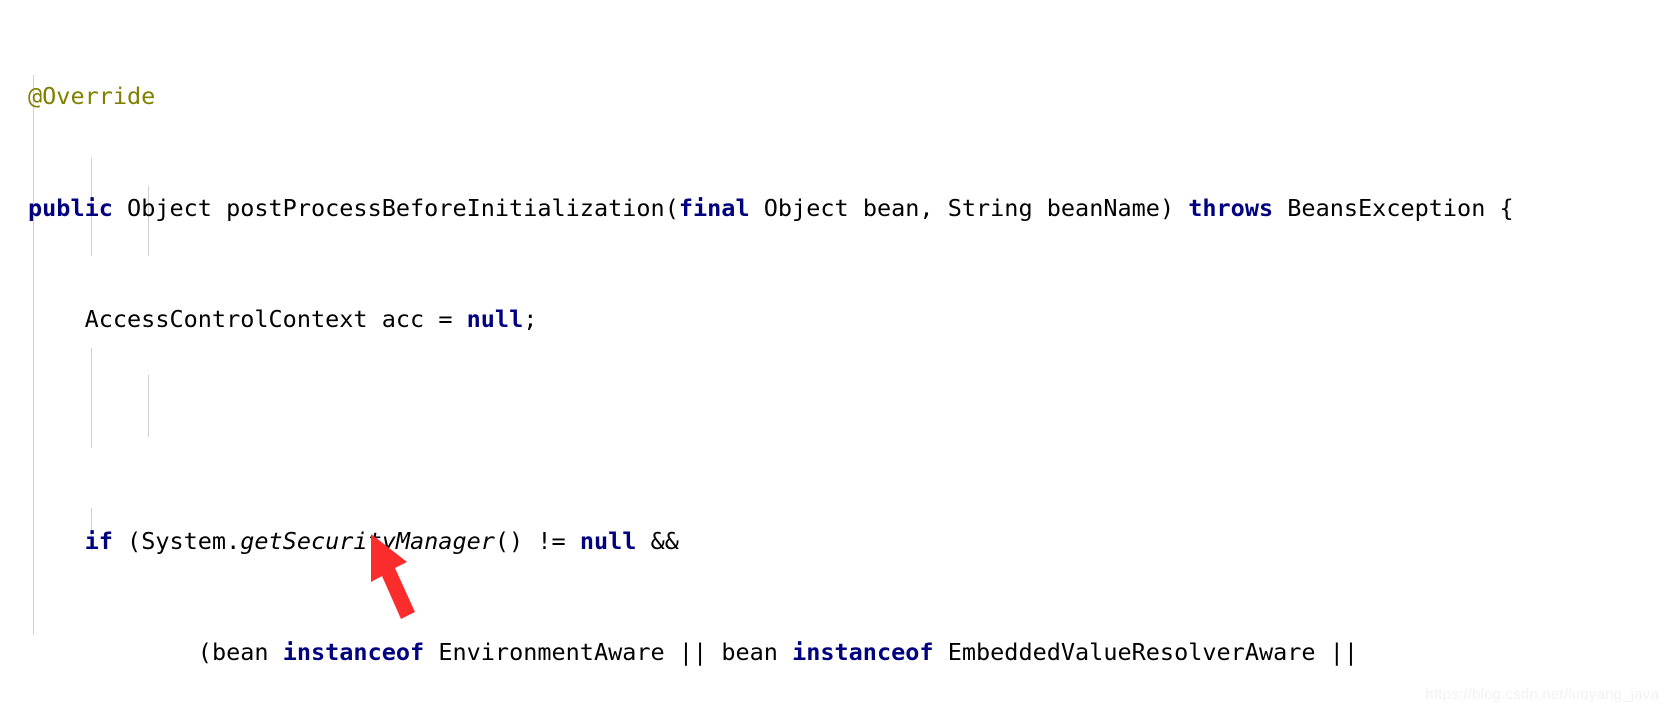  Describe the element at coordinates (1231, 207) in the screenshot. I see `keyword-throws: throws` at that location.